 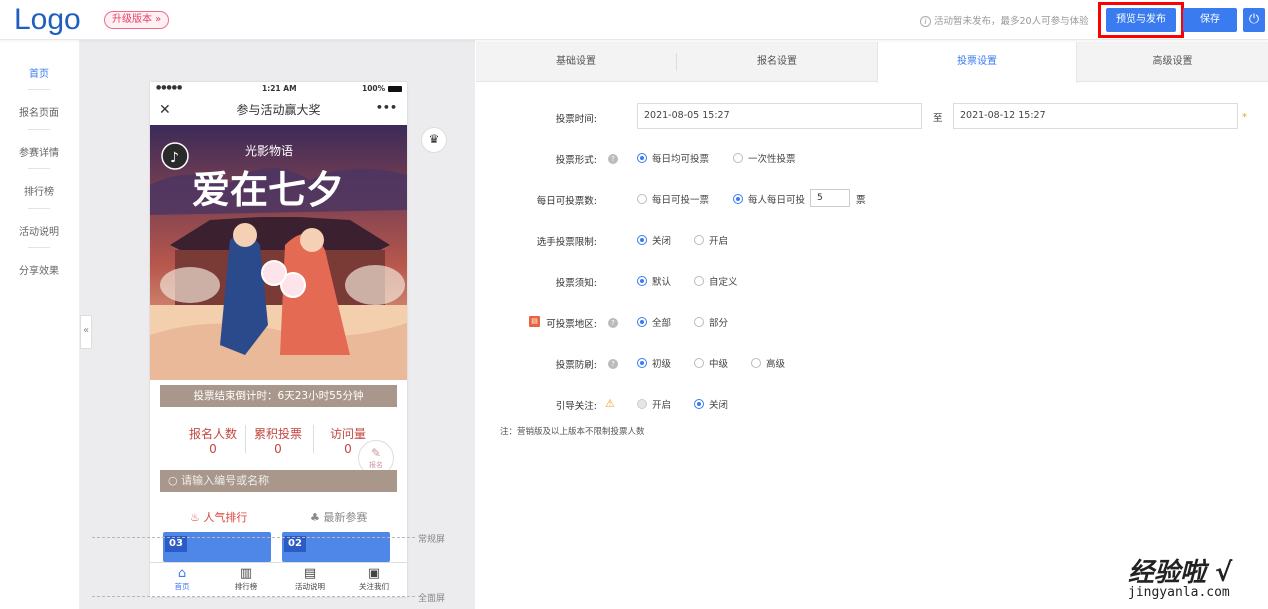 What do you see at coordinates (566, 201) in the screenshot?
I see `daily-votes-label: 每日可投票数:` at bounding box center [566, 201].